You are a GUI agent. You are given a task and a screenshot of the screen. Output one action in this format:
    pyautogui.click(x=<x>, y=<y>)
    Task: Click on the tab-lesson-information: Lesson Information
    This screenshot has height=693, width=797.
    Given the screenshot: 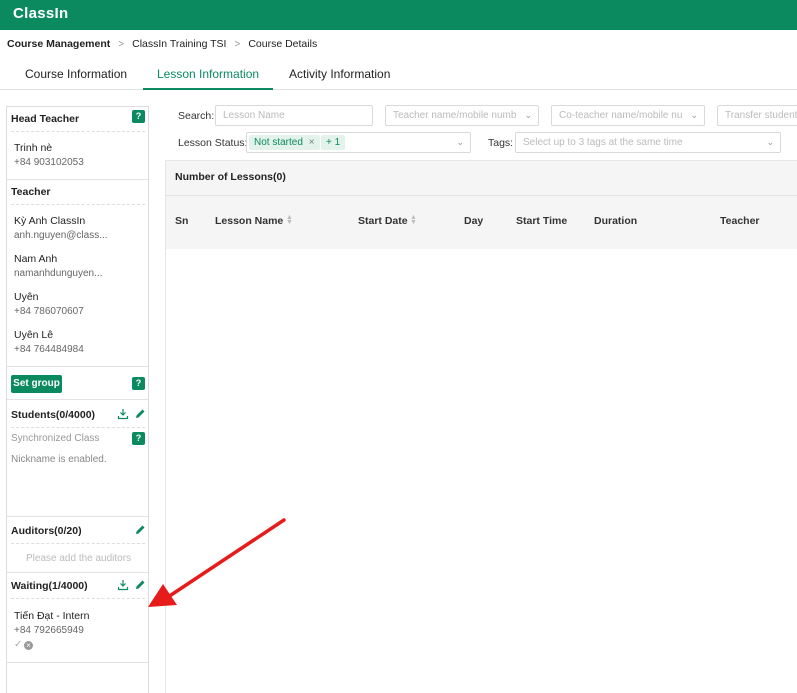 What is the action you would take?
    pyautogui.click(x=208, y=74)
    